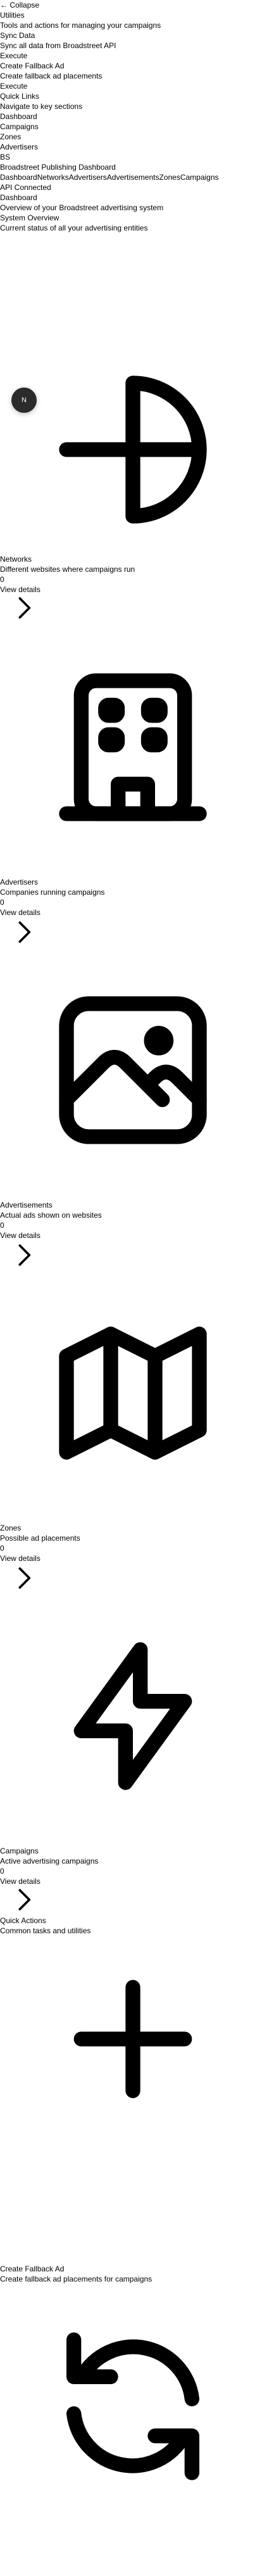 The height and width of the screenshot is (2576, 262). What do you see at coordinates (11, 1528) in the screenshot?
I see `card-title: Zones` at bounding box center [11, 1528].